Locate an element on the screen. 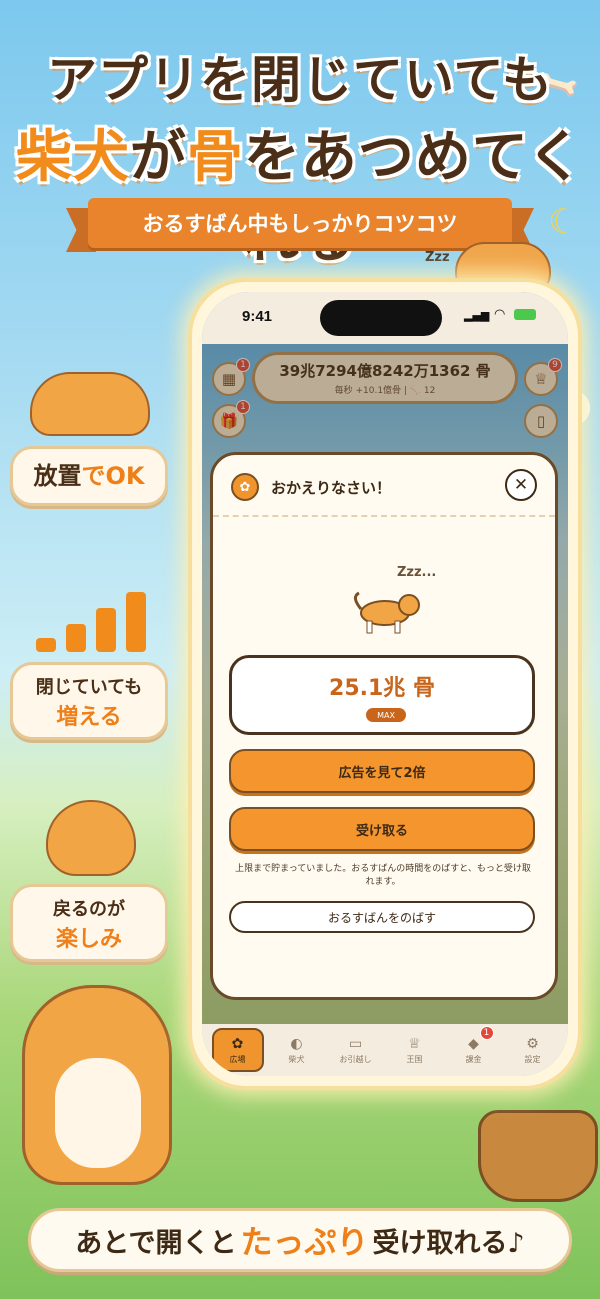 The width and height of the screenshot is (600, 1299). dynamic-island is located at coordinates (381, 318).